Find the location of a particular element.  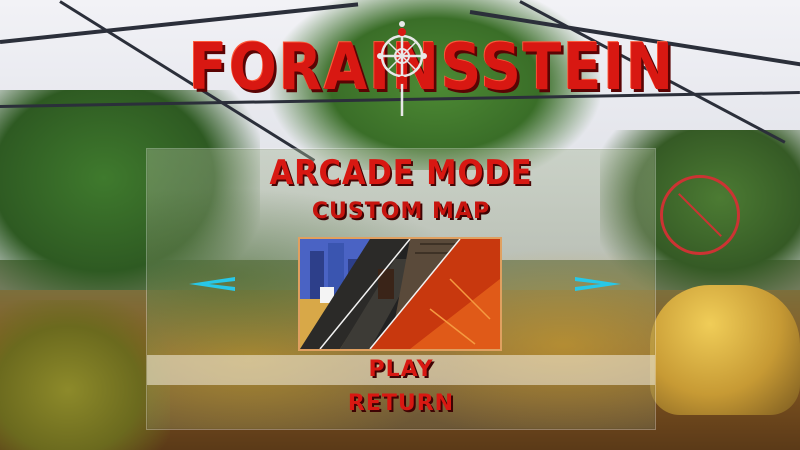

arrow-left-icon is located at coordinates (212, 284).